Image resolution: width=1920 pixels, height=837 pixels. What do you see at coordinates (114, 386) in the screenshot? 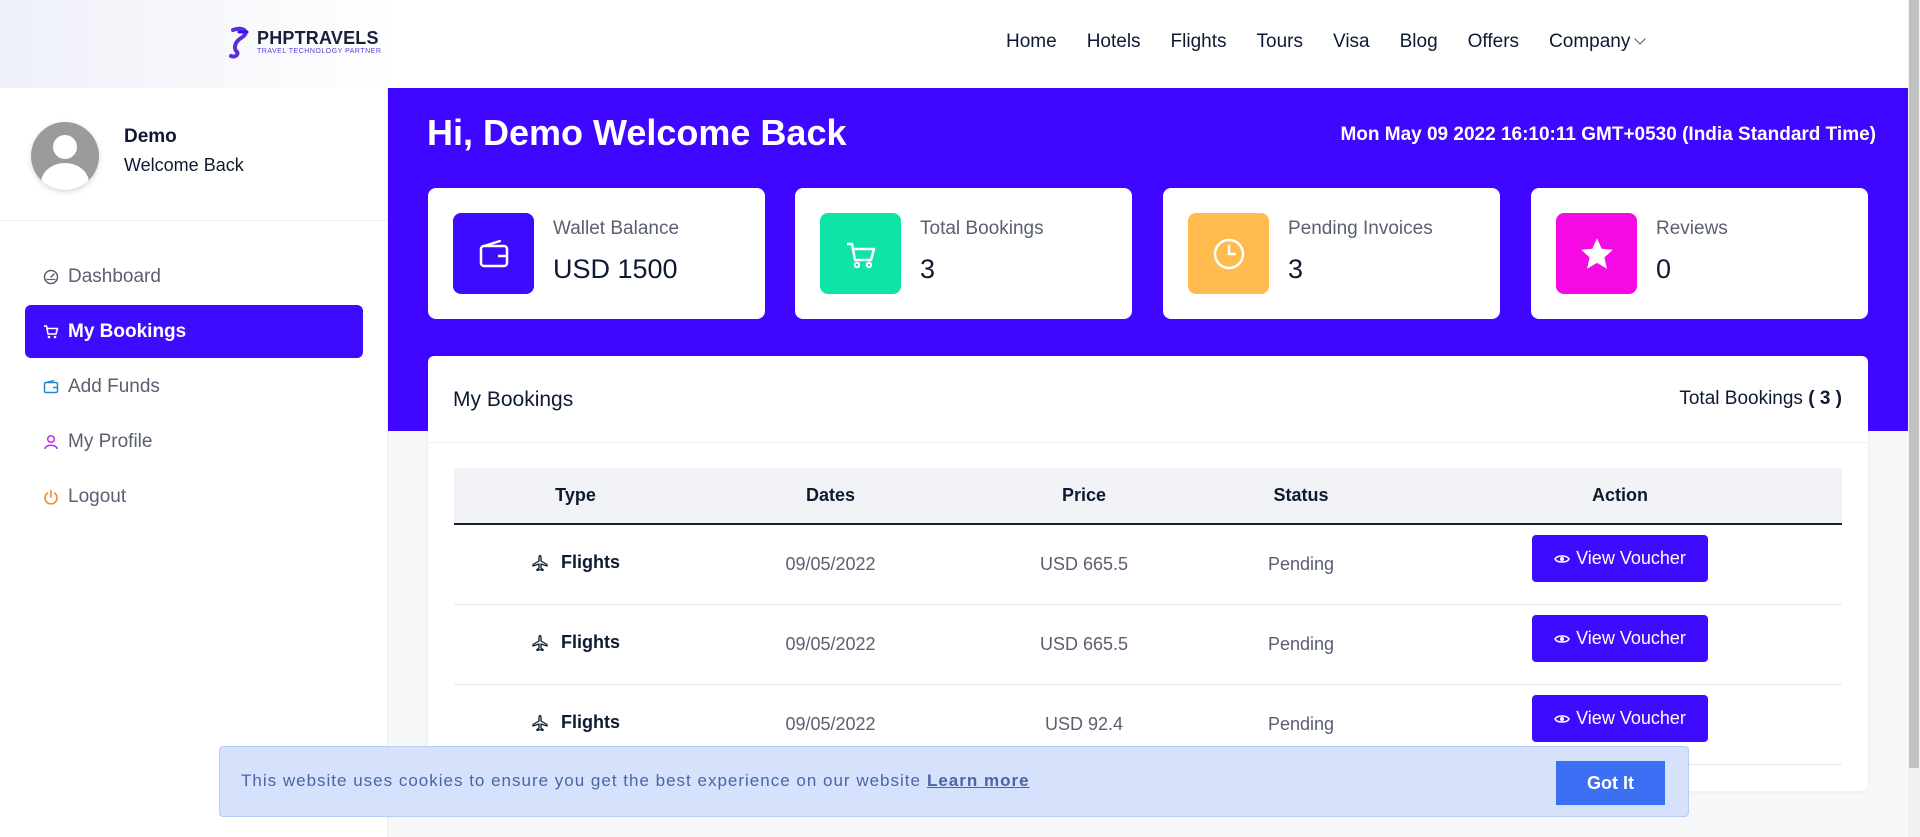
I see `sidebar-item-label: Add Funds` at bounding box center [114, 386].